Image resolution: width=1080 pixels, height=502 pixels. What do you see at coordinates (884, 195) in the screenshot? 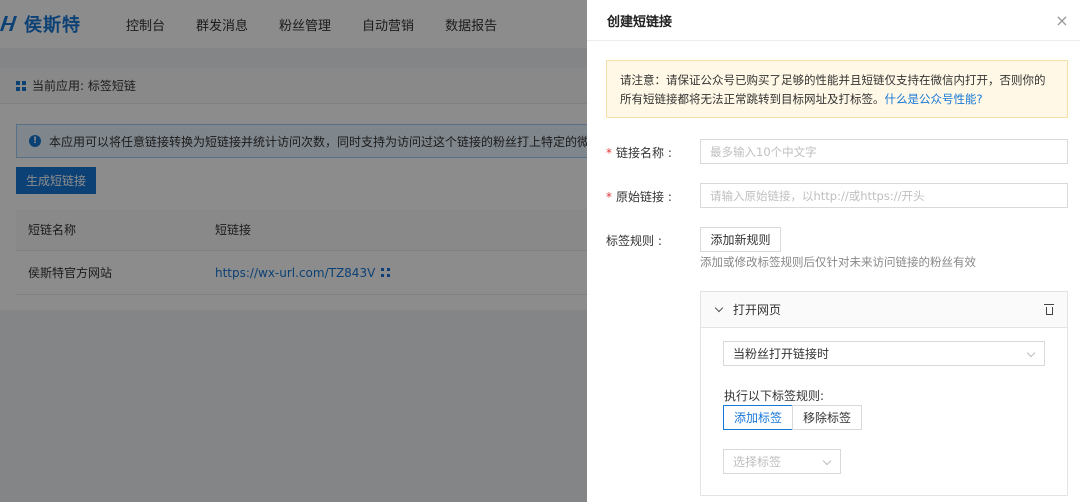
I see `original-url-input` at bounding box center [884, 195].